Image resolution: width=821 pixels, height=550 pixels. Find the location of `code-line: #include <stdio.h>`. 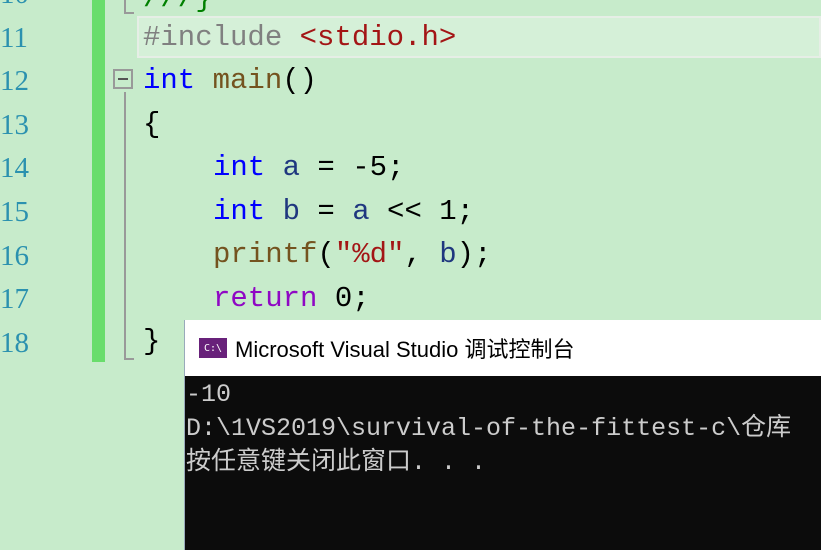

code-line: #include <stdio.h> is located at coordinates (299, 38).